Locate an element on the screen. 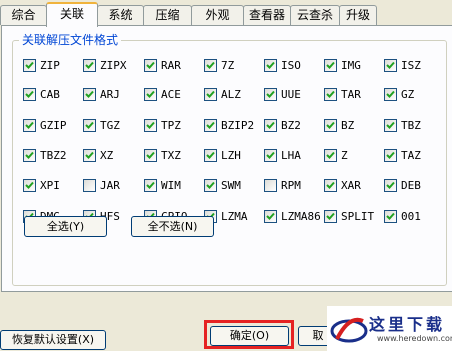  restore-defaults-button: 恢复默认设置(X) is located at coordinates (53, 340).